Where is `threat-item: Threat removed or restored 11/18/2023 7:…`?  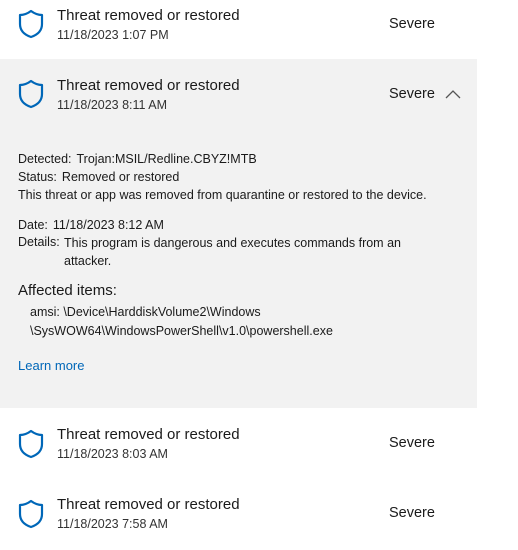
threat-item: Threat removed or restored 11/18/2023 7:… is located at coordinates (238, 517).